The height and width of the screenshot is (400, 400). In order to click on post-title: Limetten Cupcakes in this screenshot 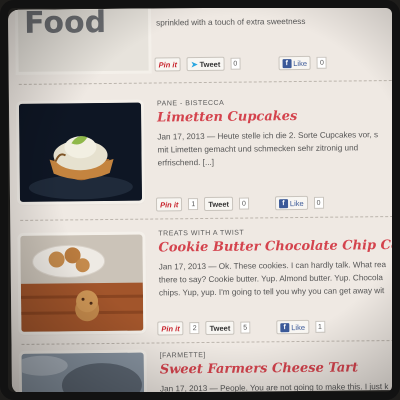, I will do `click(277, 116)`.